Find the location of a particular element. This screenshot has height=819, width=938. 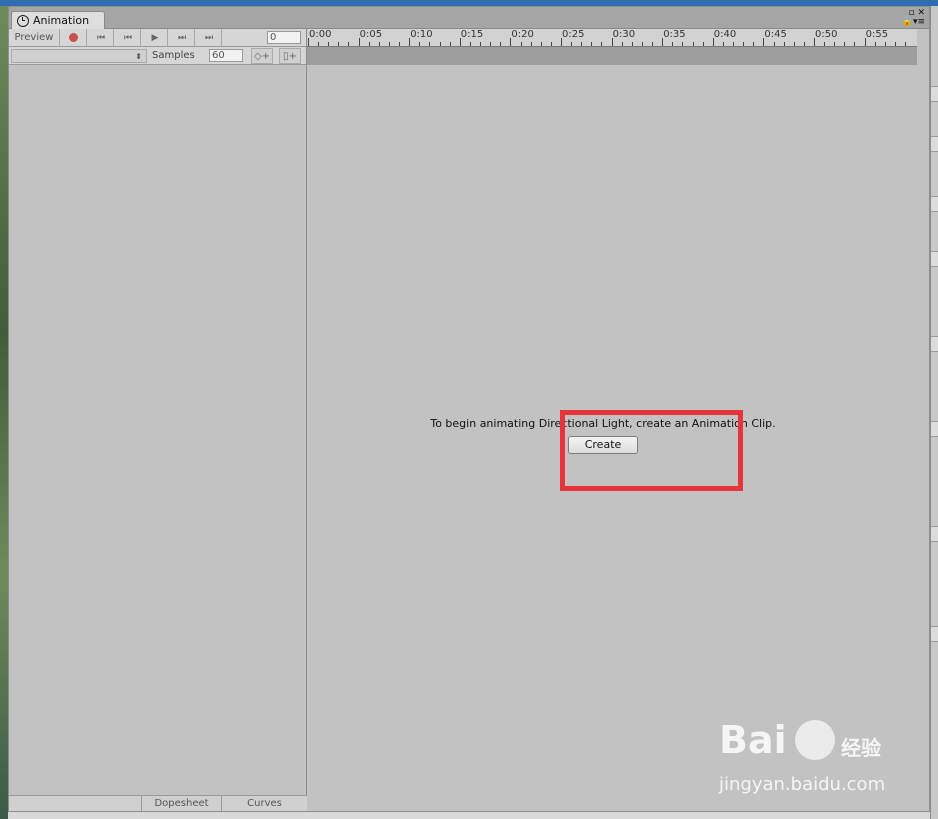

record-icon is located at coordinates (73, 37).